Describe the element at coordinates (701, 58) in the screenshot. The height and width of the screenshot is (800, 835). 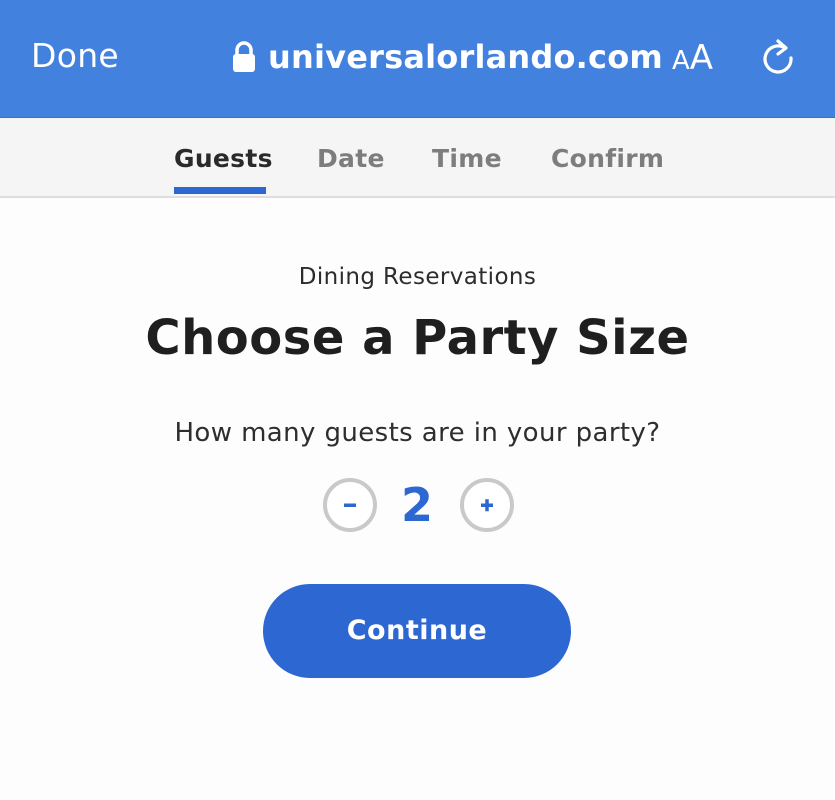
I see `text-size-large-label: A` at that location.